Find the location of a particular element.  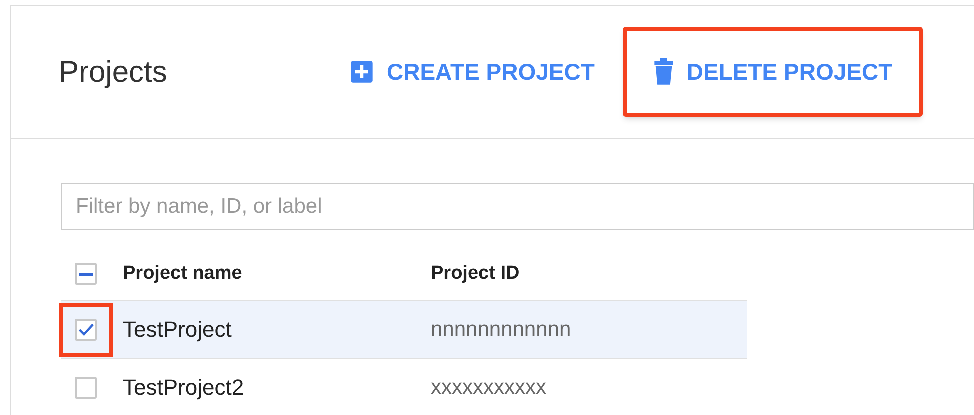

project-id-cell-text: nnnnnnnnnnnn is located at coordinates (501, 329).